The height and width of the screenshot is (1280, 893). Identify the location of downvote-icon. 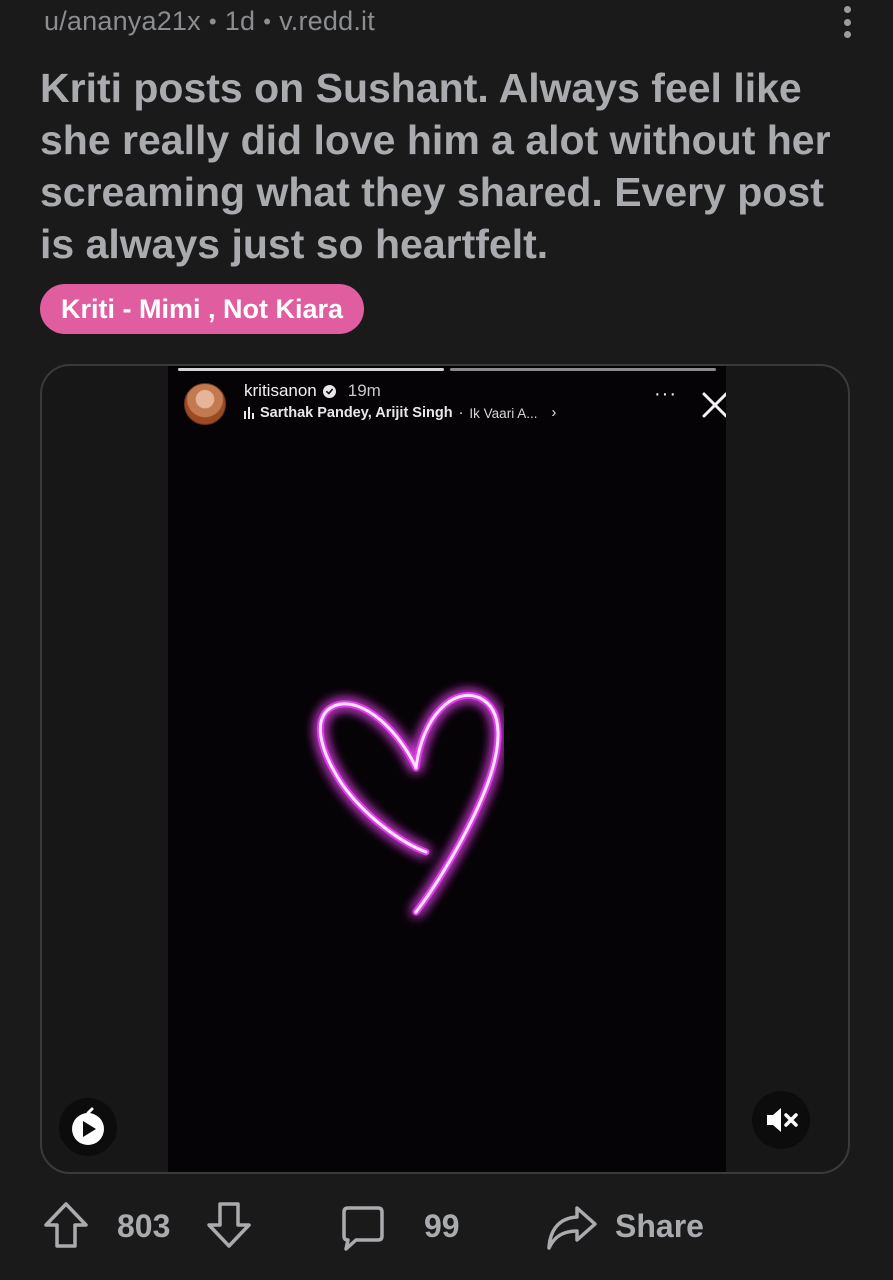
(229, 1225).